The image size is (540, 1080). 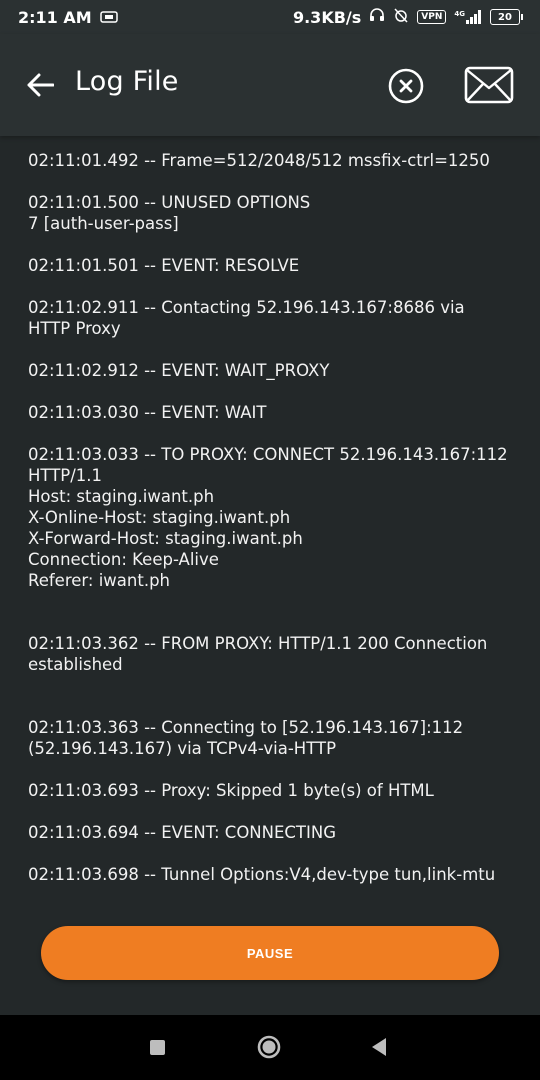 What do you see at coordinates (506, 17) in the screenshot?
I see `battery-icon: 20` at bounding box center [506, 17].